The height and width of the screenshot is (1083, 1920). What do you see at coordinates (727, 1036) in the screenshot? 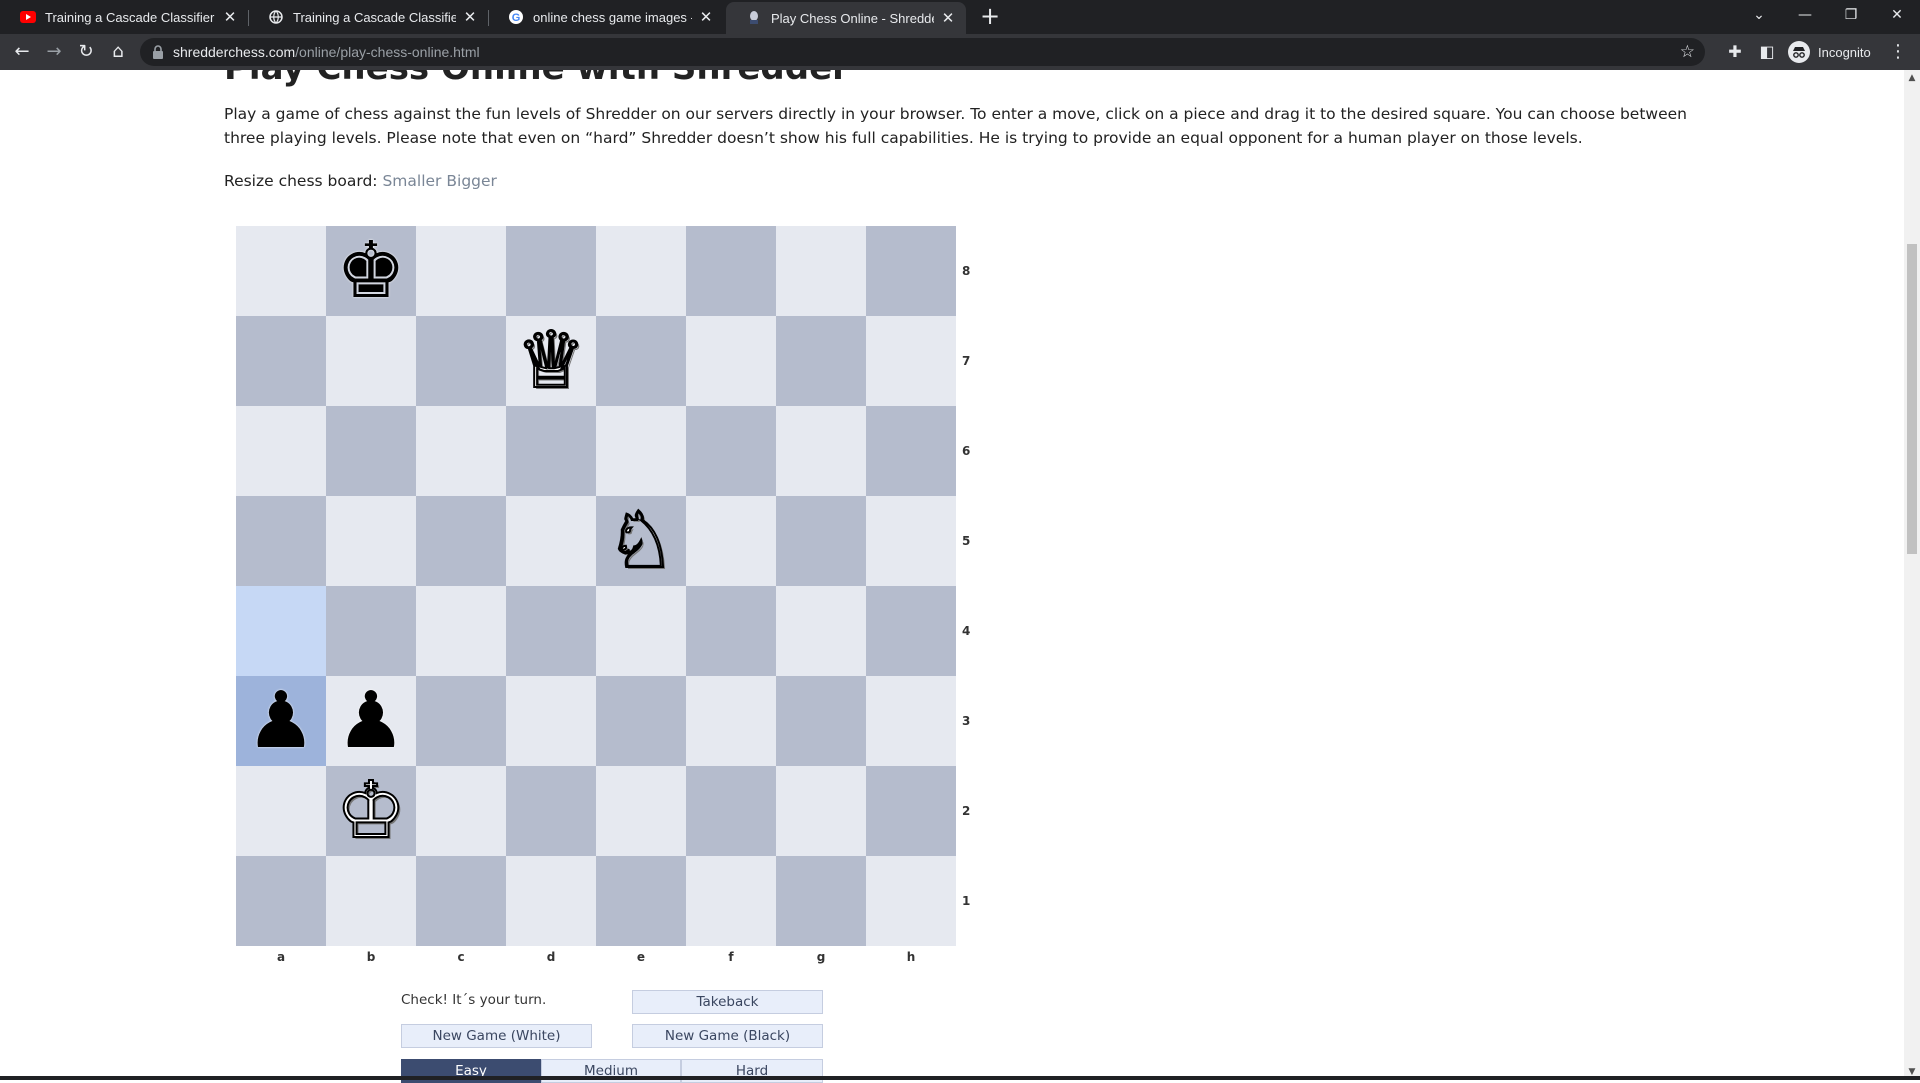
I see `new-game-black-button: New Game (Black)` at bounding box center [727, 1036].